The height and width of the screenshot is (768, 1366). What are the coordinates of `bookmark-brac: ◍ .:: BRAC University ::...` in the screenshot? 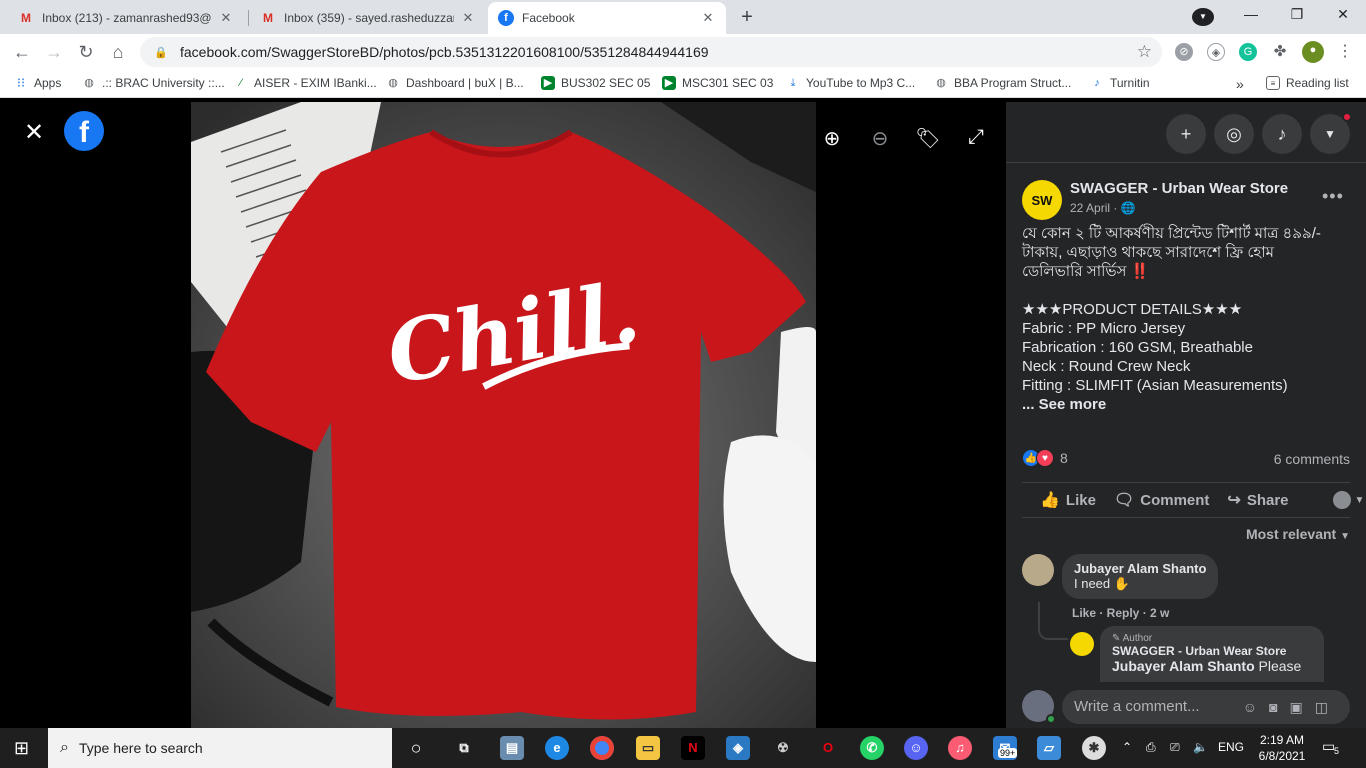 It's located at (153, 83).